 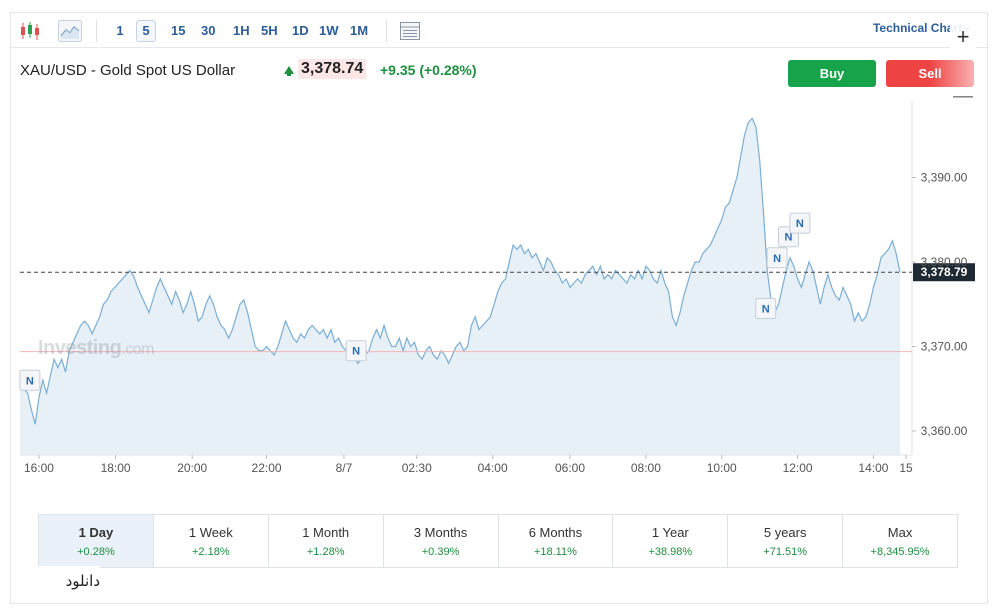 What do you see at coordinates (906, 468) in the screenshot?
I see `x-tick-label: 15` at bounding box center [906, 468].